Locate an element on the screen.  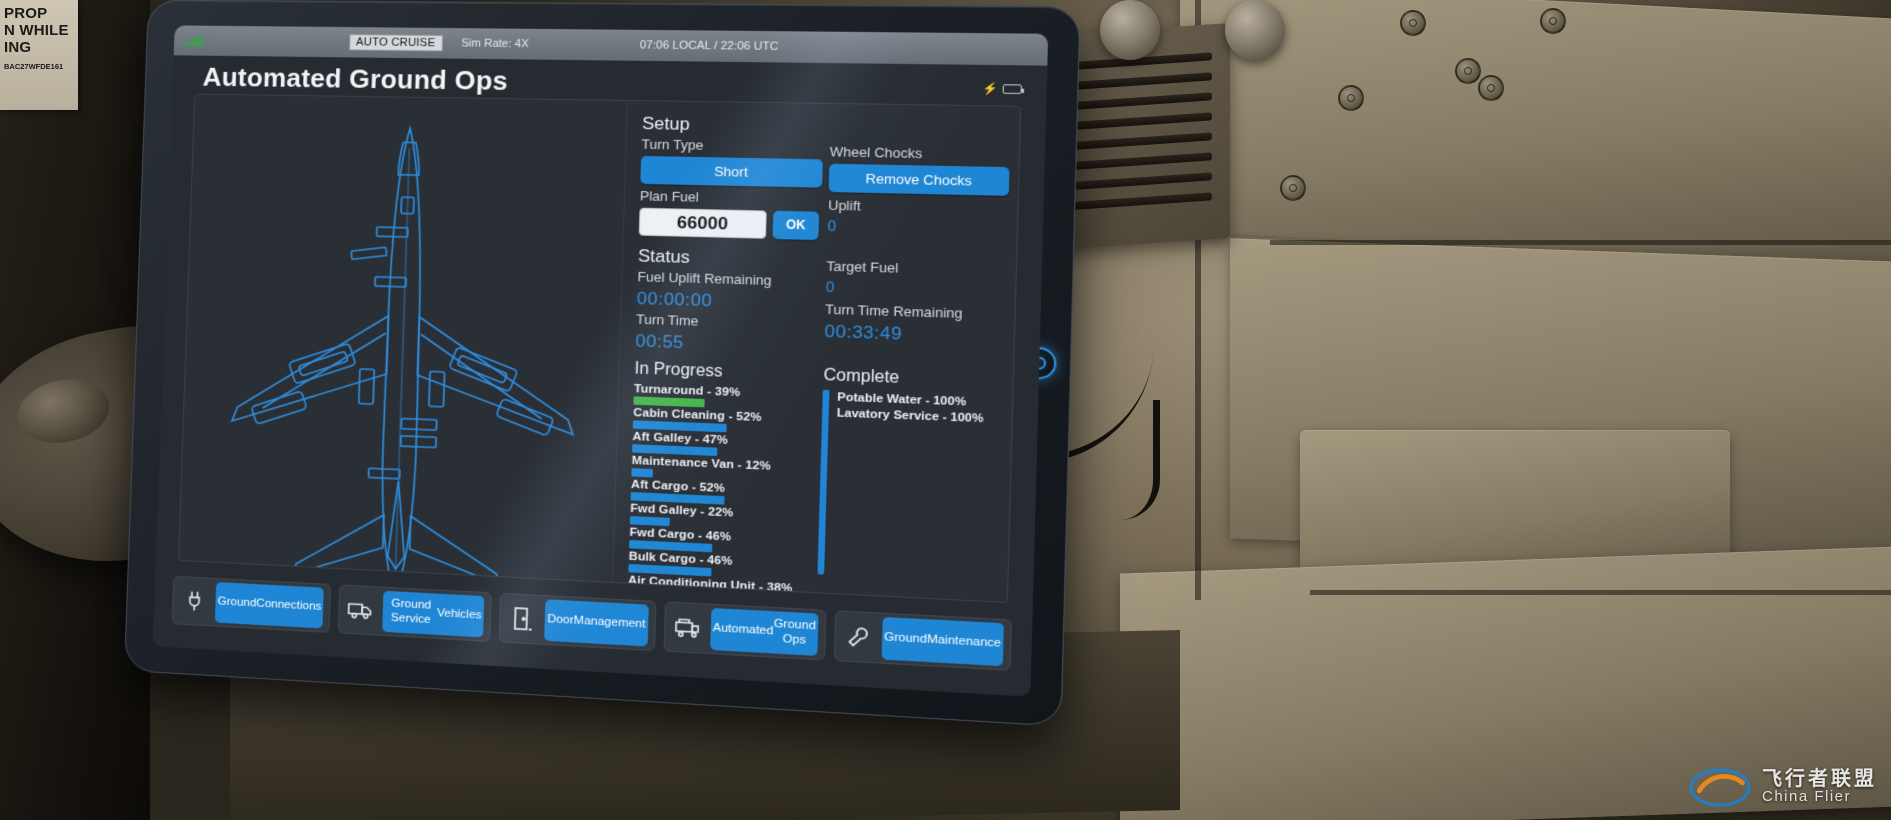
plan-fuel-row: OK is located at coordinates (730, 224).